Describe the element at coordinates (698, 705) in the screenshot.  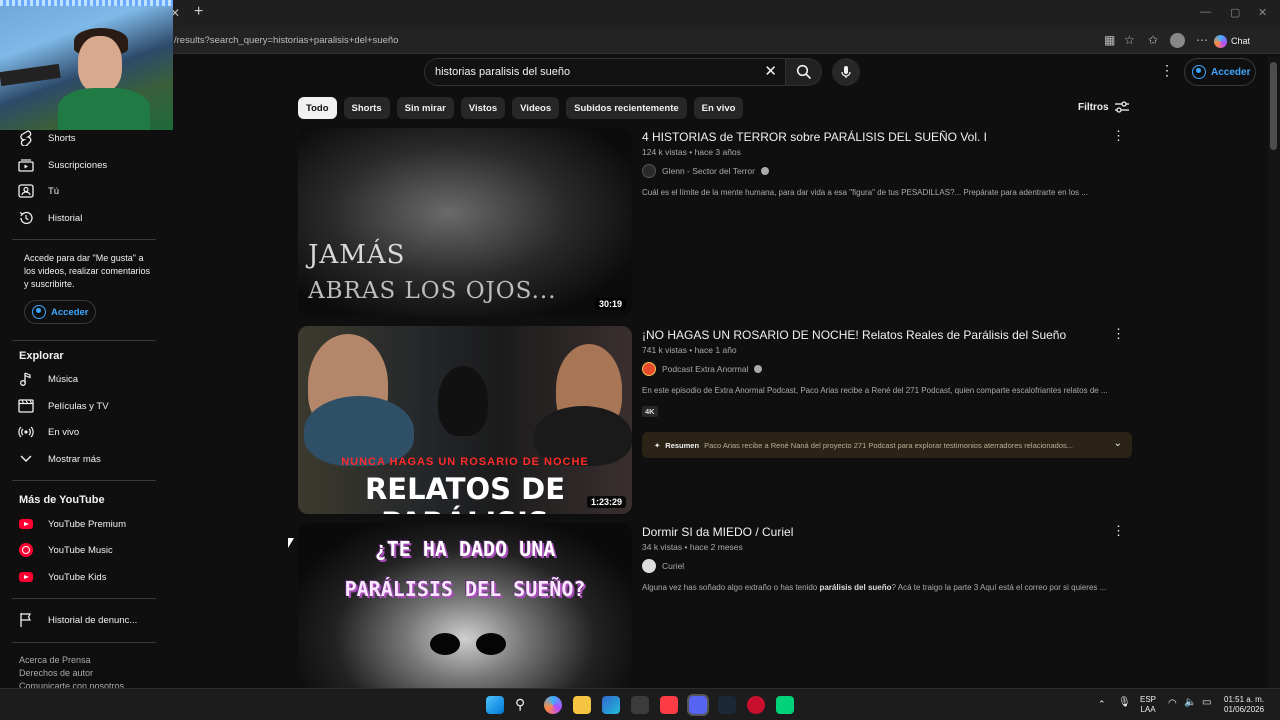
I see `discord-icon` at that location.